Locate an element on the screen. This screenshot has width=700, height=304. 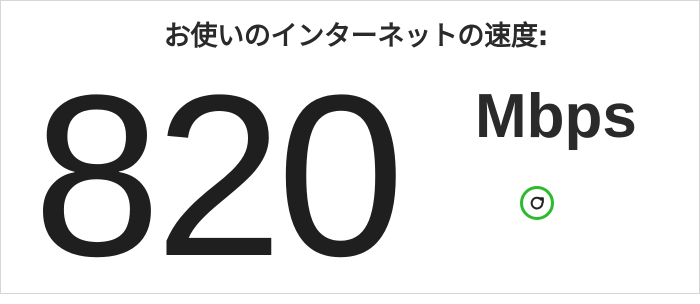
refresh-button is located at coordinates (537, 203).